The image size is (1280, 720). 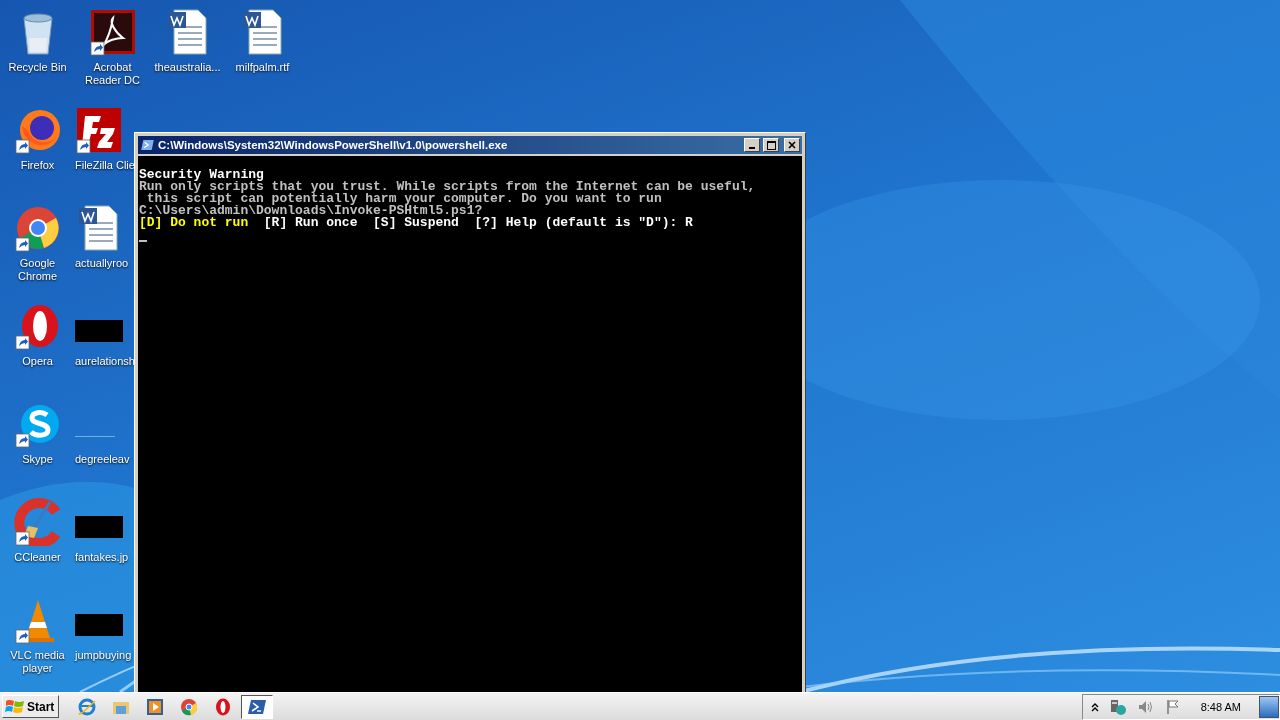 What do you see at coordinates (1269, 706) in the screenshot?
I see `show-desktop-button` at bounding box center [1269, 706].